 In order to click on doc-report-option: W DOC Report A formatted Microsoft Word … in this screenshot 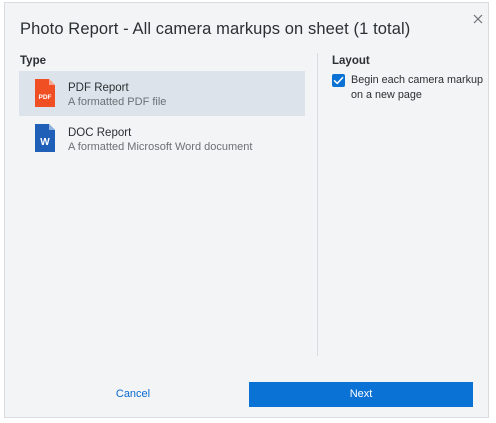, I will do `click(162, 138)`.